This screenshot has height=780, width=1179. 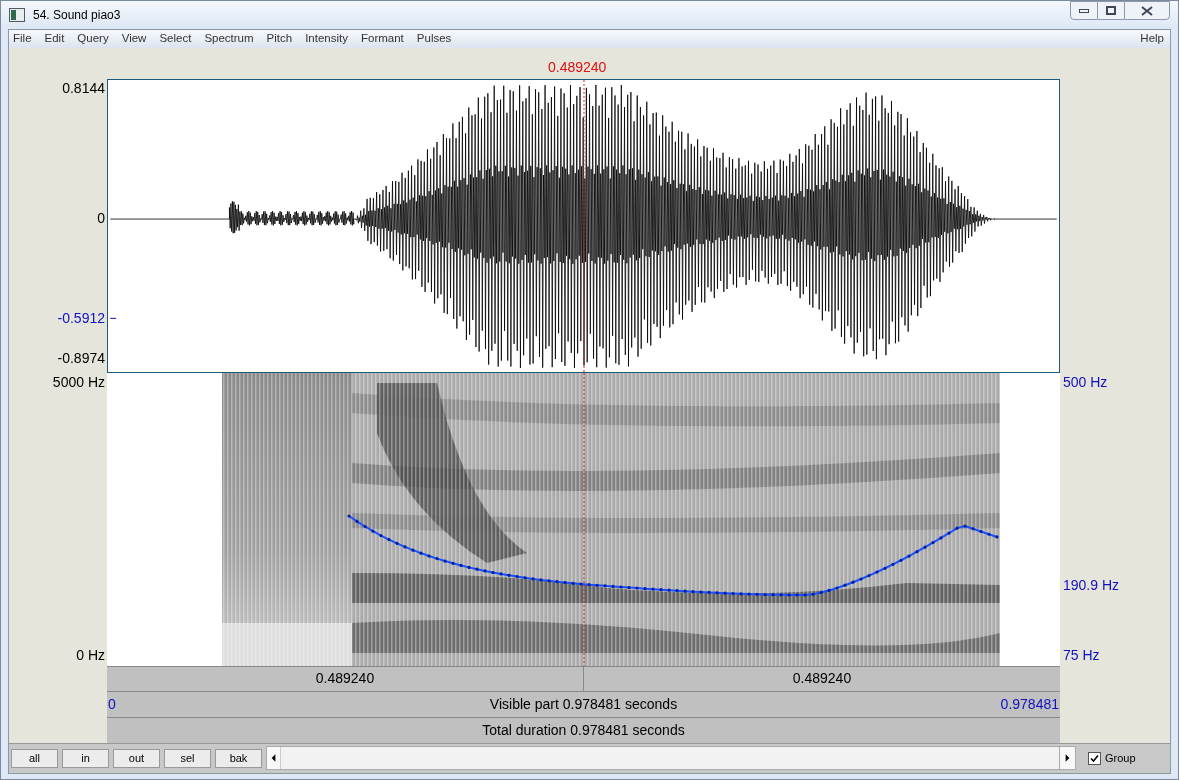 I want to click on frequency-max-label: 5000 Hz, so click(x=78, y=382).